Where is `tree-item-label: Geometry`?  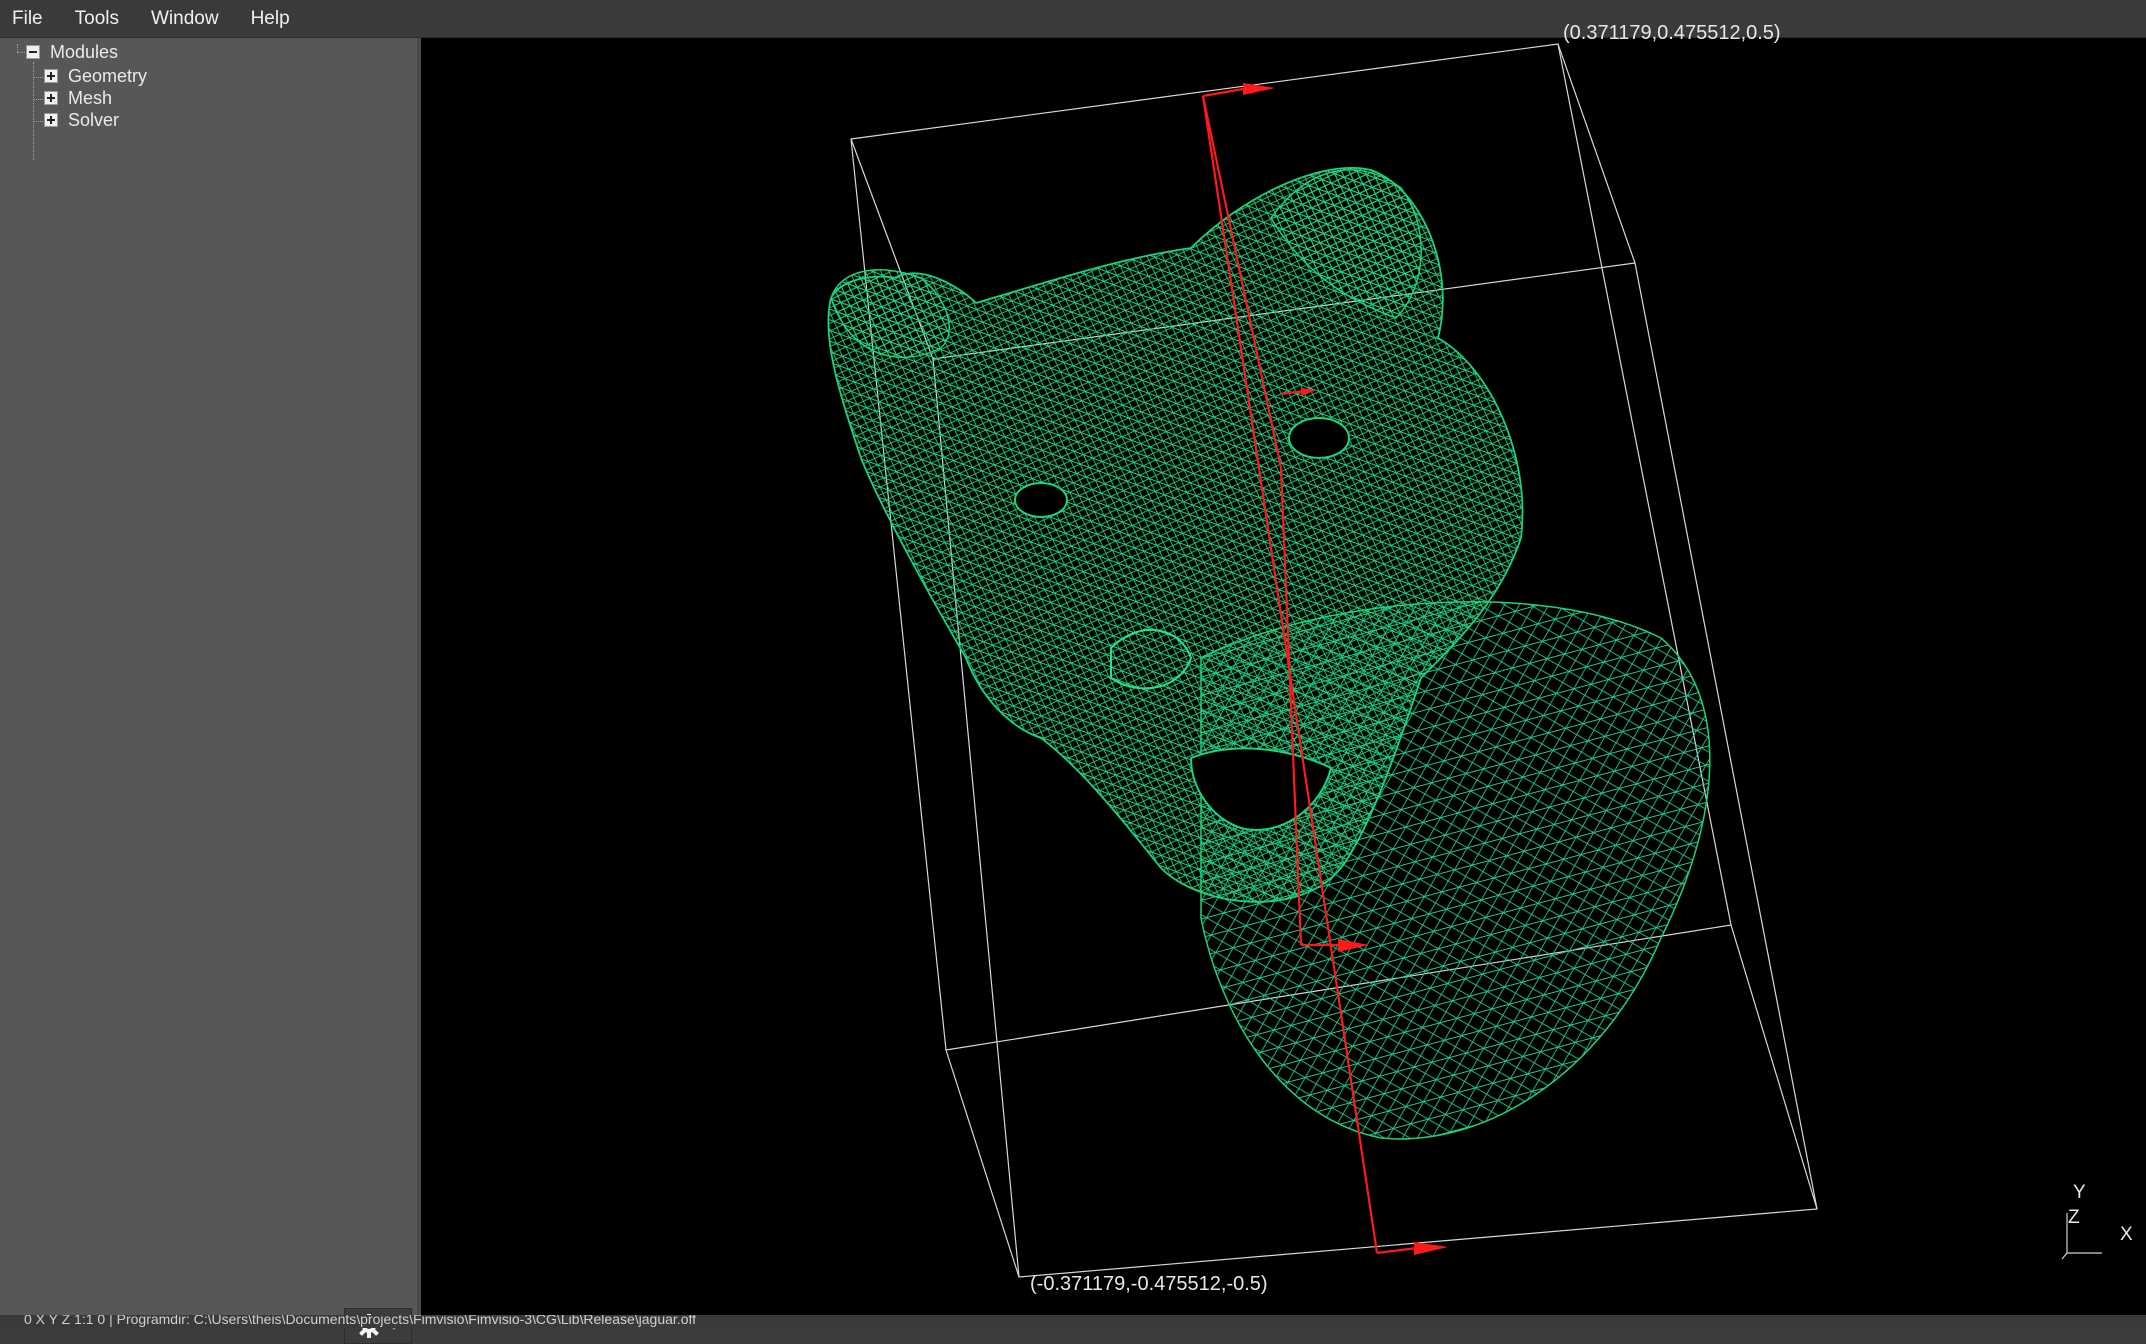 tree-item-label: Geometry is located at coordinates (108, 75).